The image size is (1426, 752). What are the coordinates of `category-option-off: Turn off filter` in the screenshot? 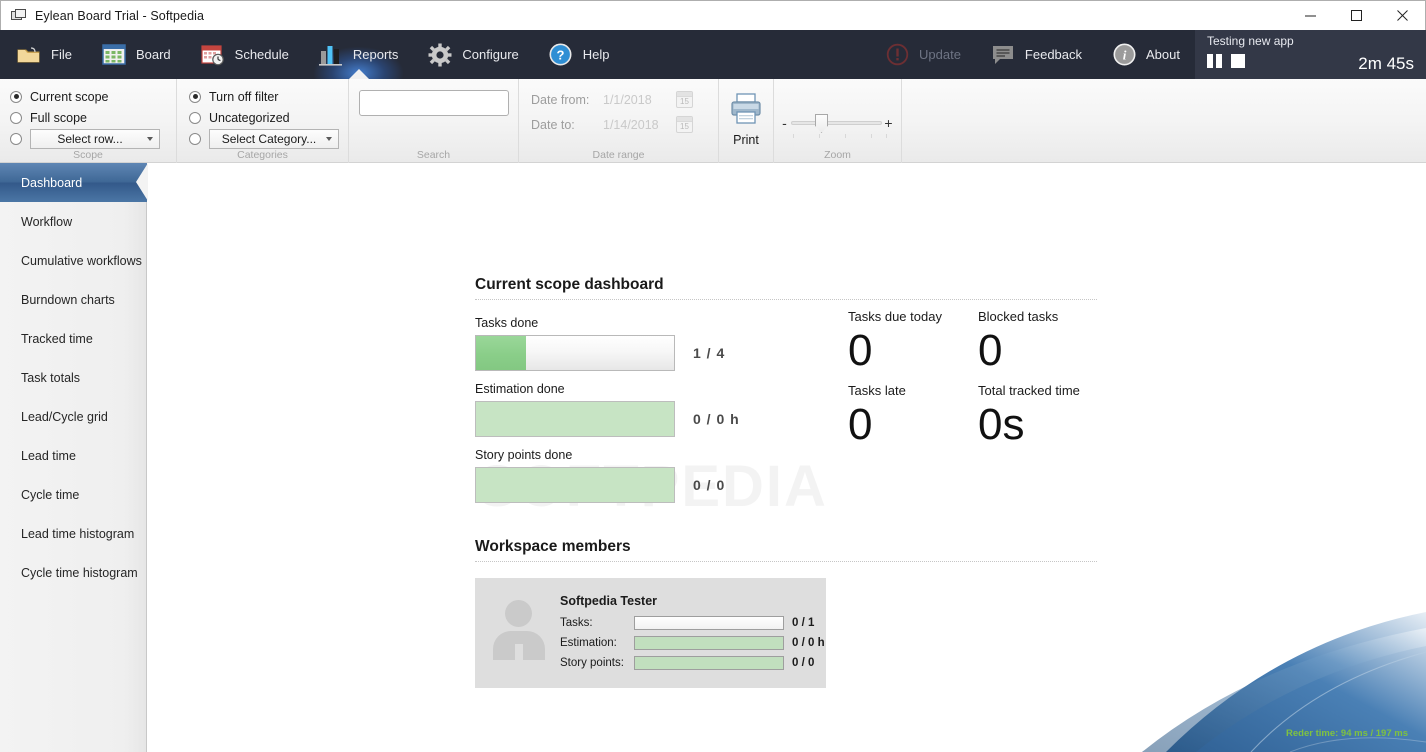 It's located at (268, 96).